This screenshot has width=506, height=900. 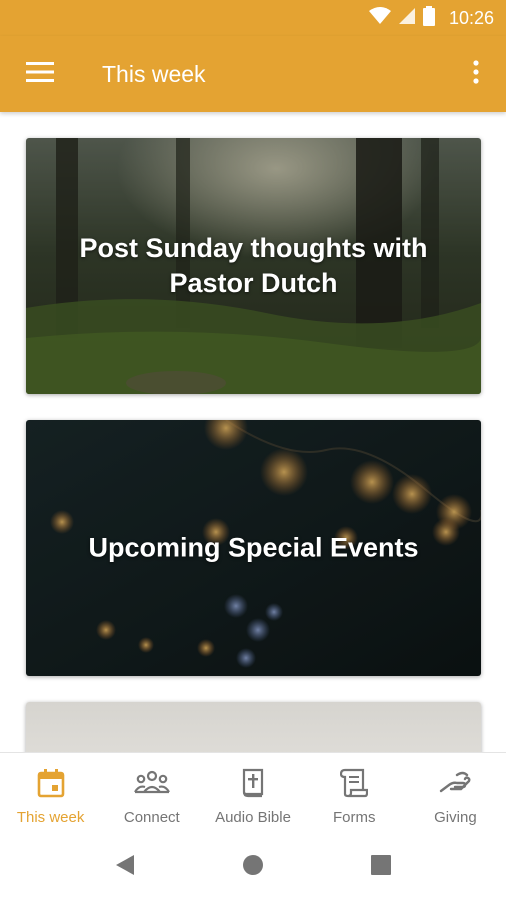 I want to click on nav-item-this-week: This week, so click(x=50, y=793).